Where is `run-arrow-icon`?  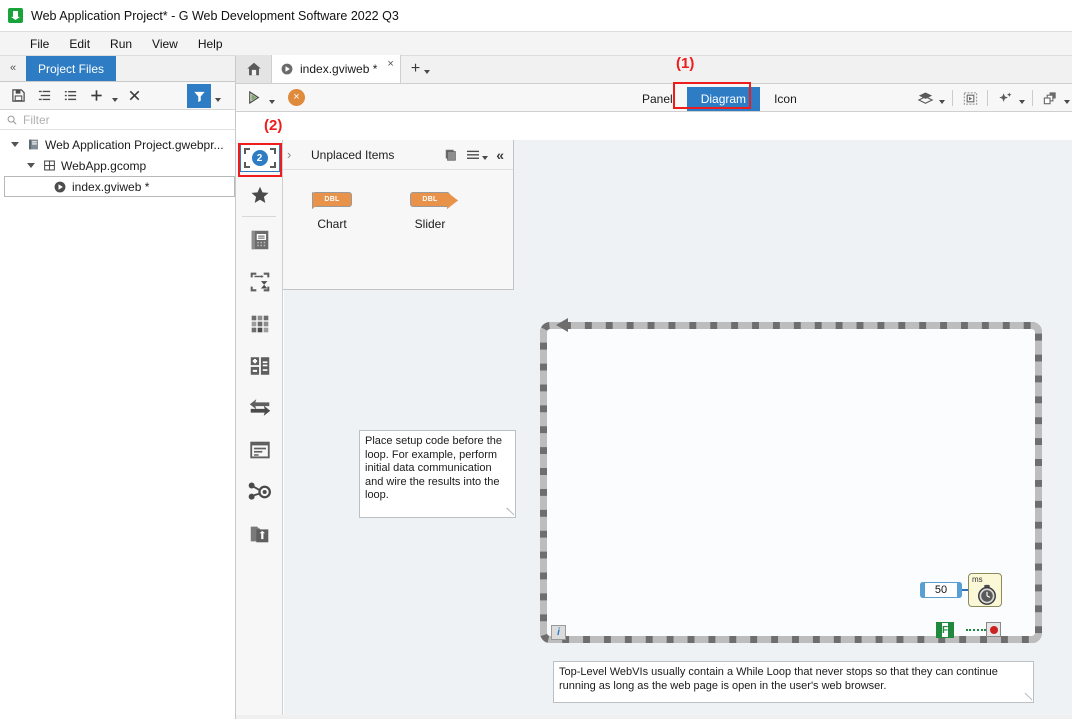
run-arrow-icon is located at coordinates (254, 98).